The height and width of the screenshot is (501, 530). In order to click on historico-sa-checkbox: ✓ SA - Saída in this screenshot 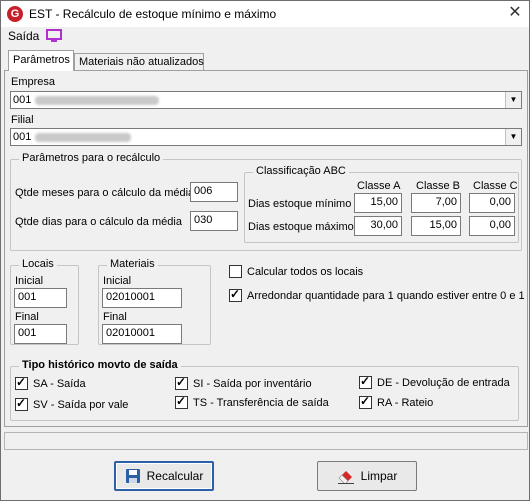, I will do `click(50, 382)`.